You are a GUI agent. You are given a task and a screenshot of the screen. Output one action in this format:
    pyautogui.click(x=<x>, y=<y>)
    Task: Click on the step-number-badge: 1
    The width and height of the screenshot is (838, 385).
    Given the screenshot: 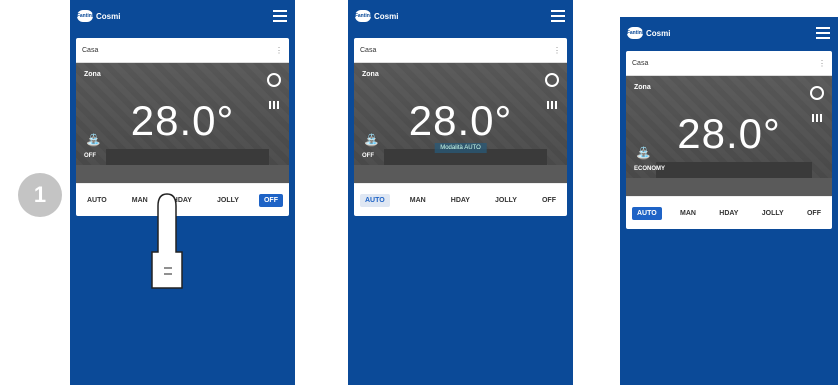 What is the action you would take?
    pyautogui.click(x=40, y=195)
    